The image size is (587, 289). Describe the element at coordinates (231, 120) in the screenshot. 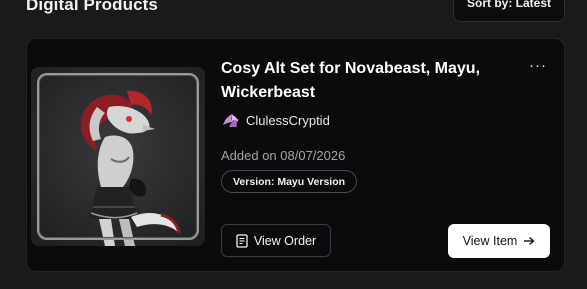

I see `creator-avatar-icon` at that location.